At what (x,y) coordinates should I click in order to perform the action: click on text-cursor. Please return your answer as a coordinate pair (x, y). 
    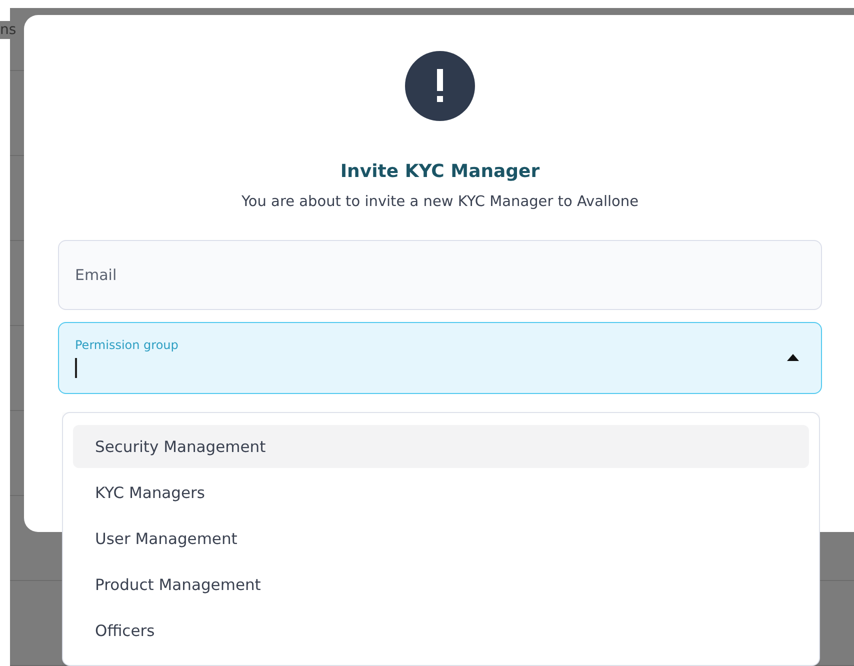
    Looking at the image, I should click on (75, 368).